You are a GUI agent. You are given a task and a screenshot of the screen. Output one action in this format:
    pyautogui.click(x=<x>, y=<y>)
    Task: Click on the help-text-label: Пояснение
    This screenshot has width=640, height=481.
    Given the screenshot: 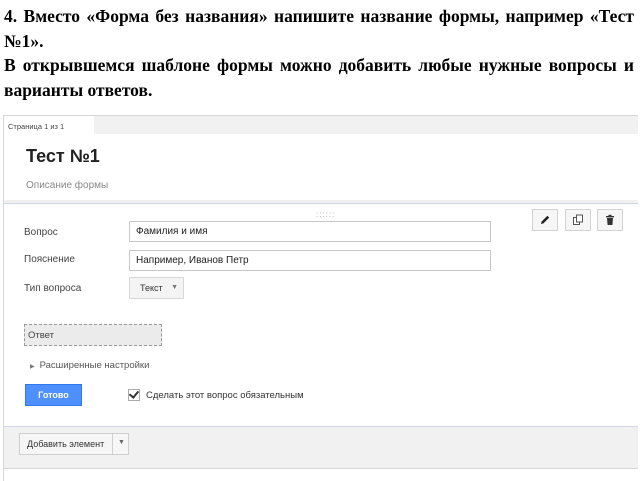 What is the action you would take?
    pyautogui.click(x=49, y=259)
    